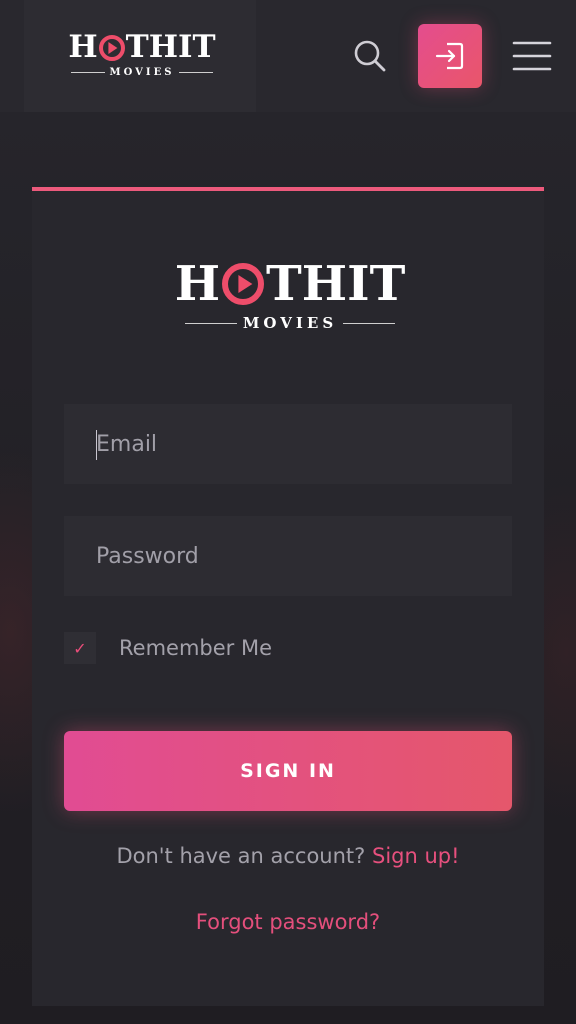 The image size is (576, 1024). Describe the element at coordinates (96, 445) in the screenshot. I see `text-cursor` at that location.